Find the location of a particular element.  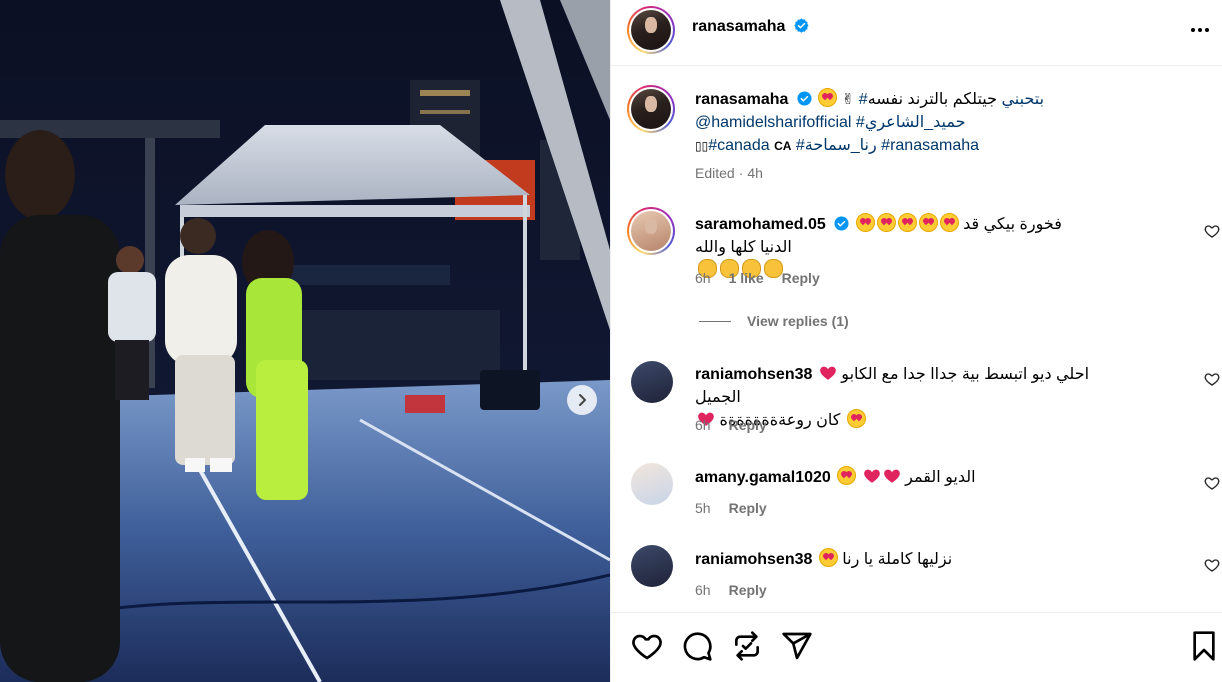

comment-text: amany.gamal1020 الديو القمر is located at coordinates (895, 477).